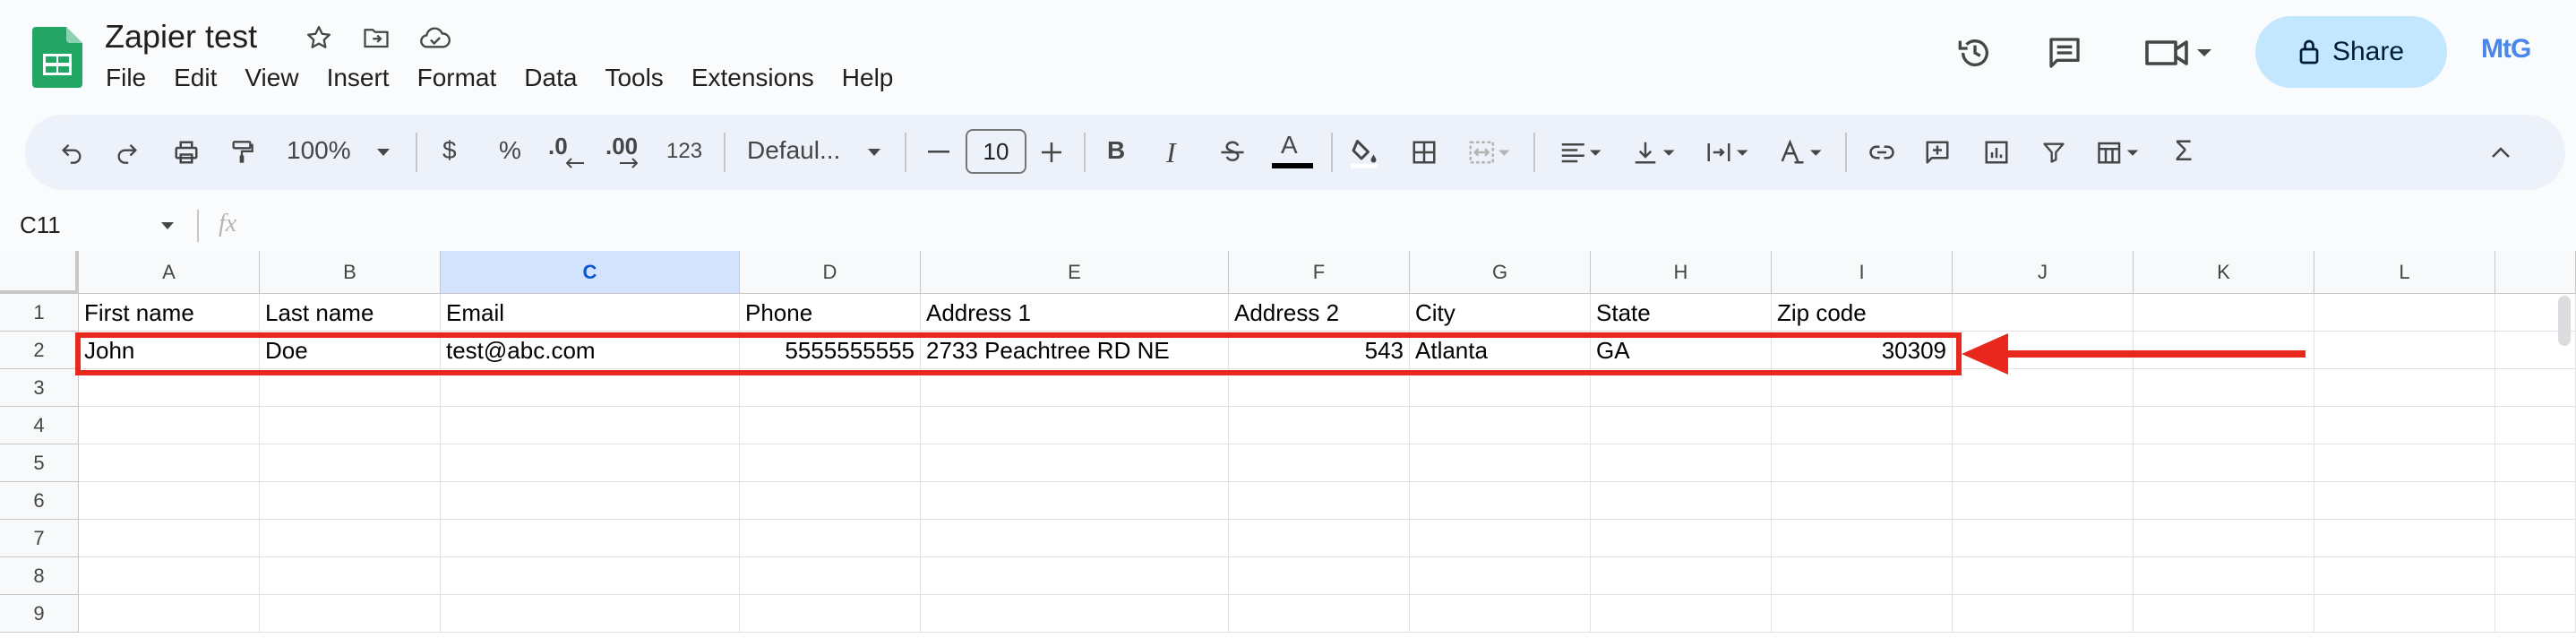 The image size is (2576, 638). What do you see at coordinates (1319, 576) in the screenshot?
I see `cell-f8` at bounding box center [1319, 576].